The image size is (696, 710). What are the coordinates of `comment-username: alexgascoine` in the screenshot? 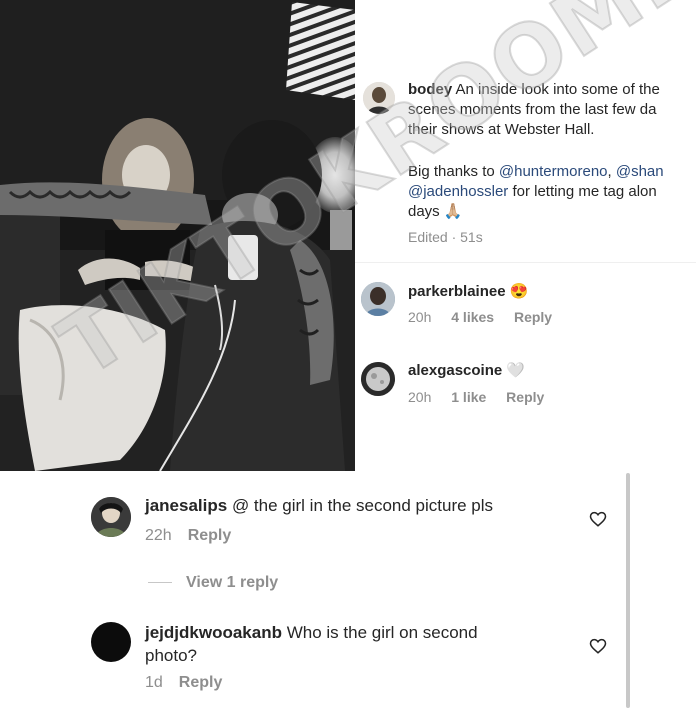 It's located at (455, 370).